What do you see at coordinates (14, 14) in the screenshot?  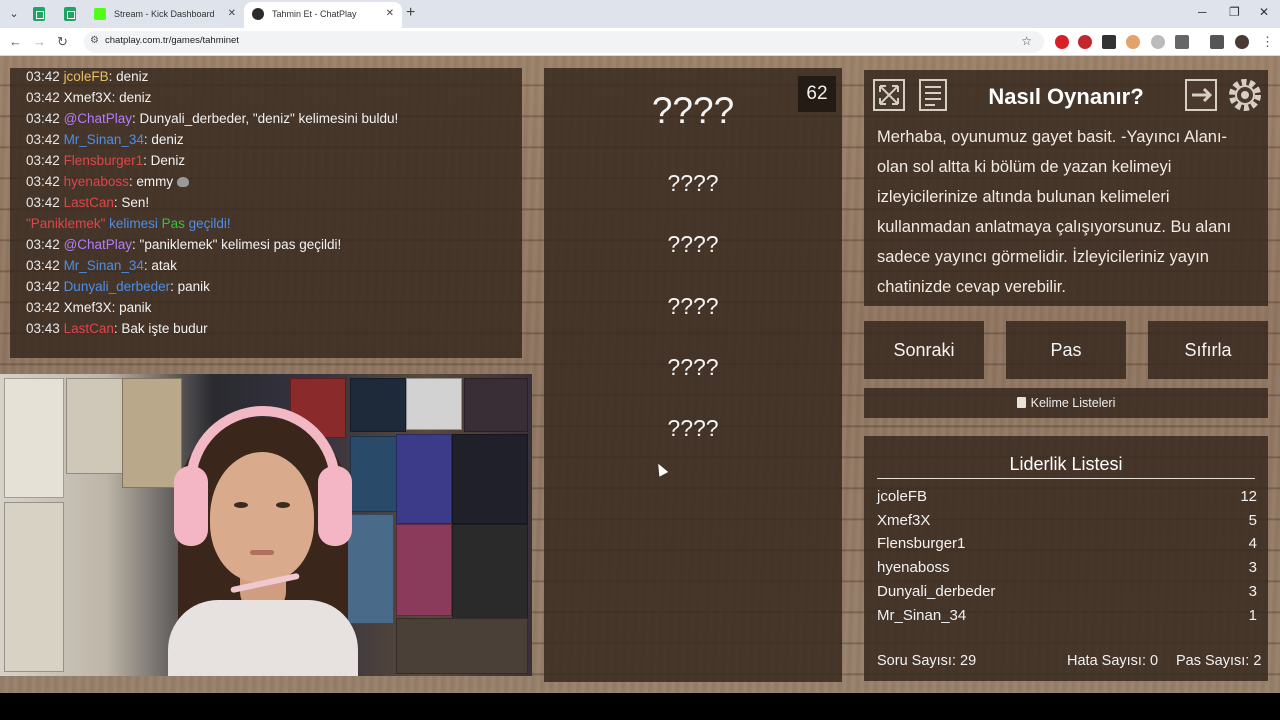 I see `tab-search-icon: ⌄` at bounding box center [14, 14].